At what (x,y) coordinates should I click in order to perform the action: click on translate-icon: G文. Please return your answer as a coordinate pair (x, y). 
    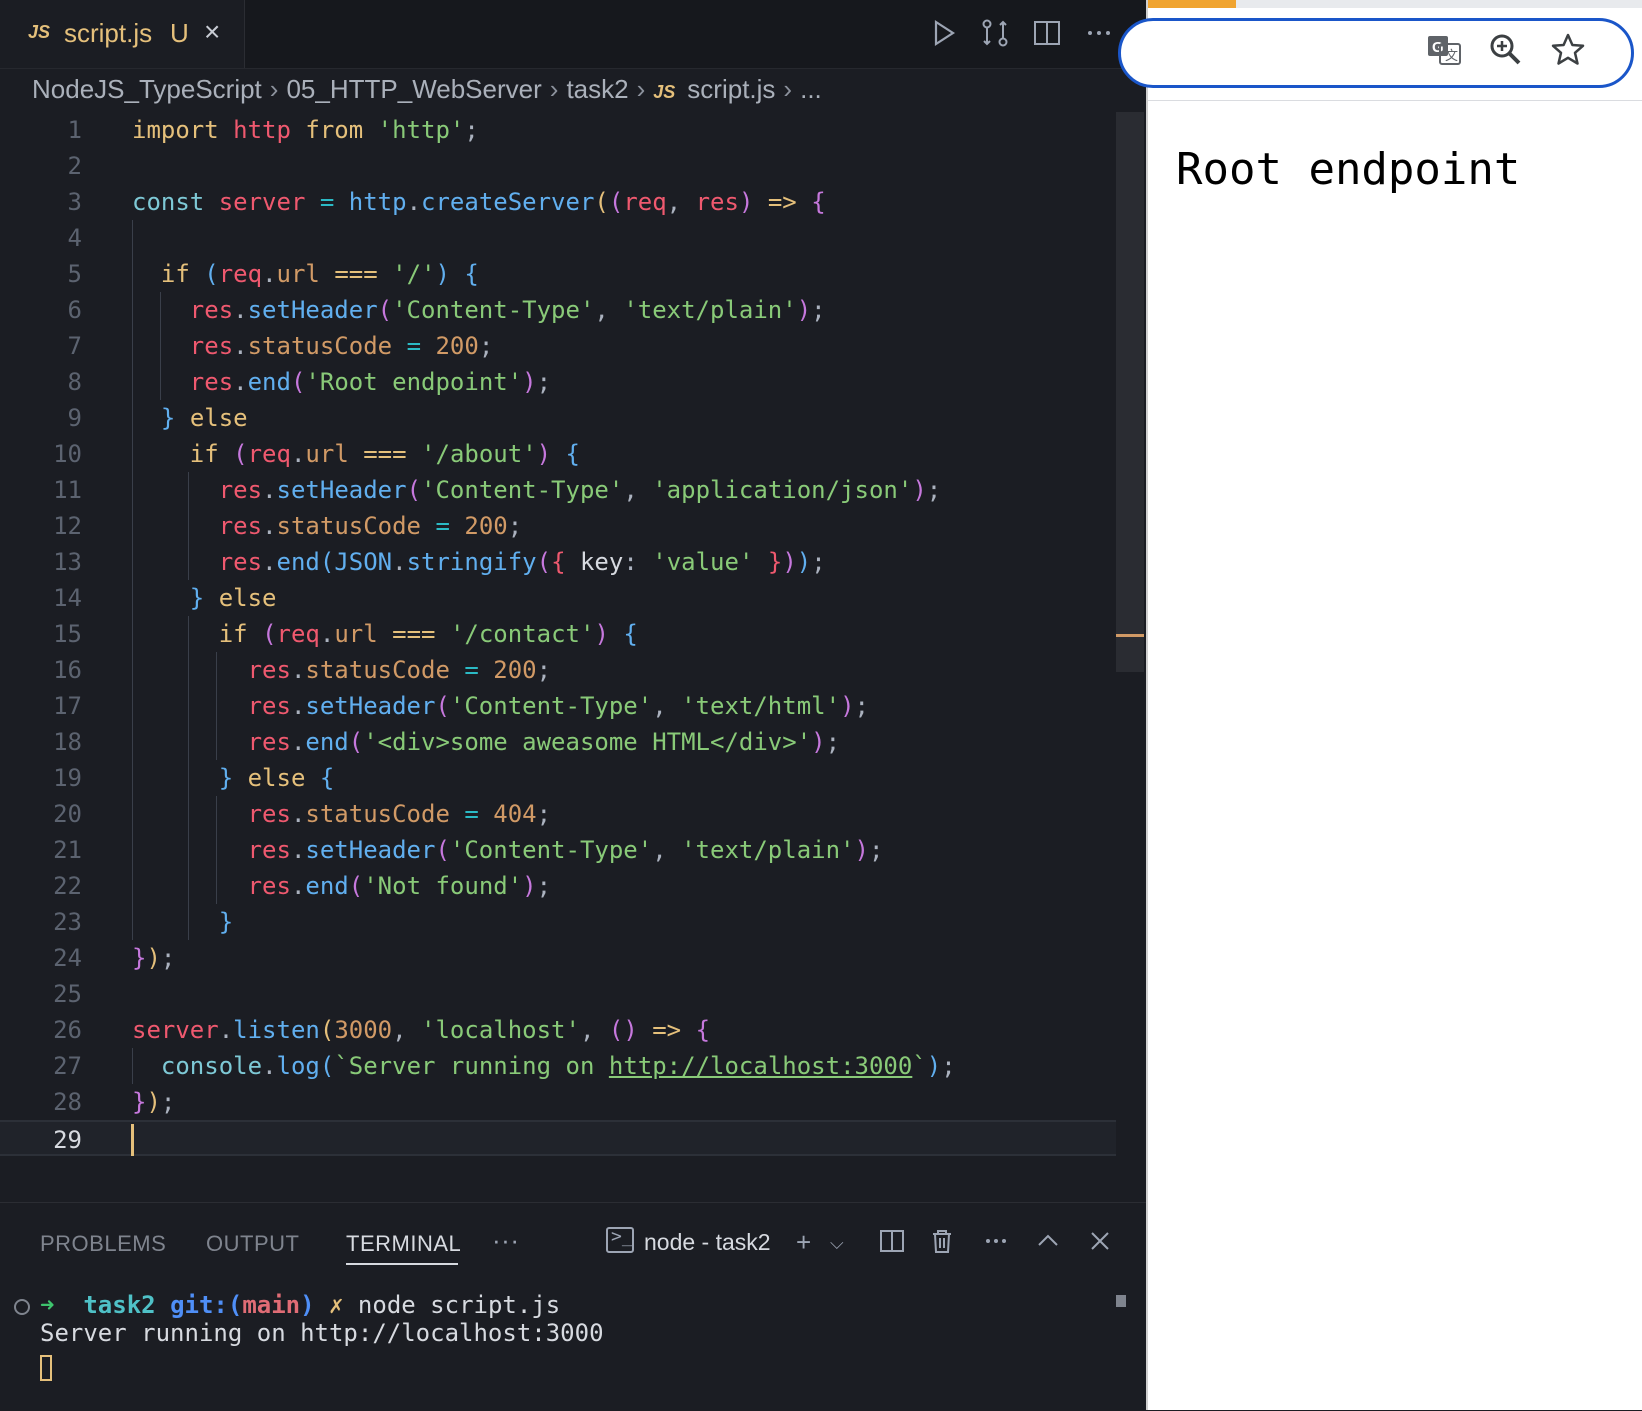
    Looking at the image, I should click on (1444, 50).